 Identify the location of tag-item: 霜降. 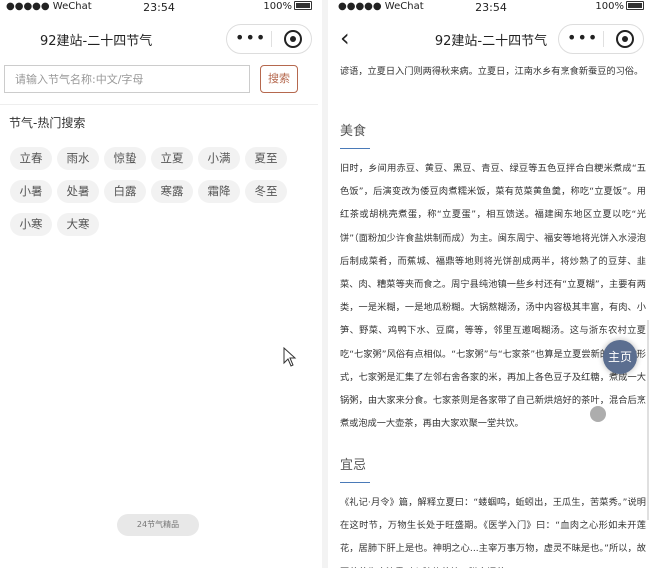
(219, 191).